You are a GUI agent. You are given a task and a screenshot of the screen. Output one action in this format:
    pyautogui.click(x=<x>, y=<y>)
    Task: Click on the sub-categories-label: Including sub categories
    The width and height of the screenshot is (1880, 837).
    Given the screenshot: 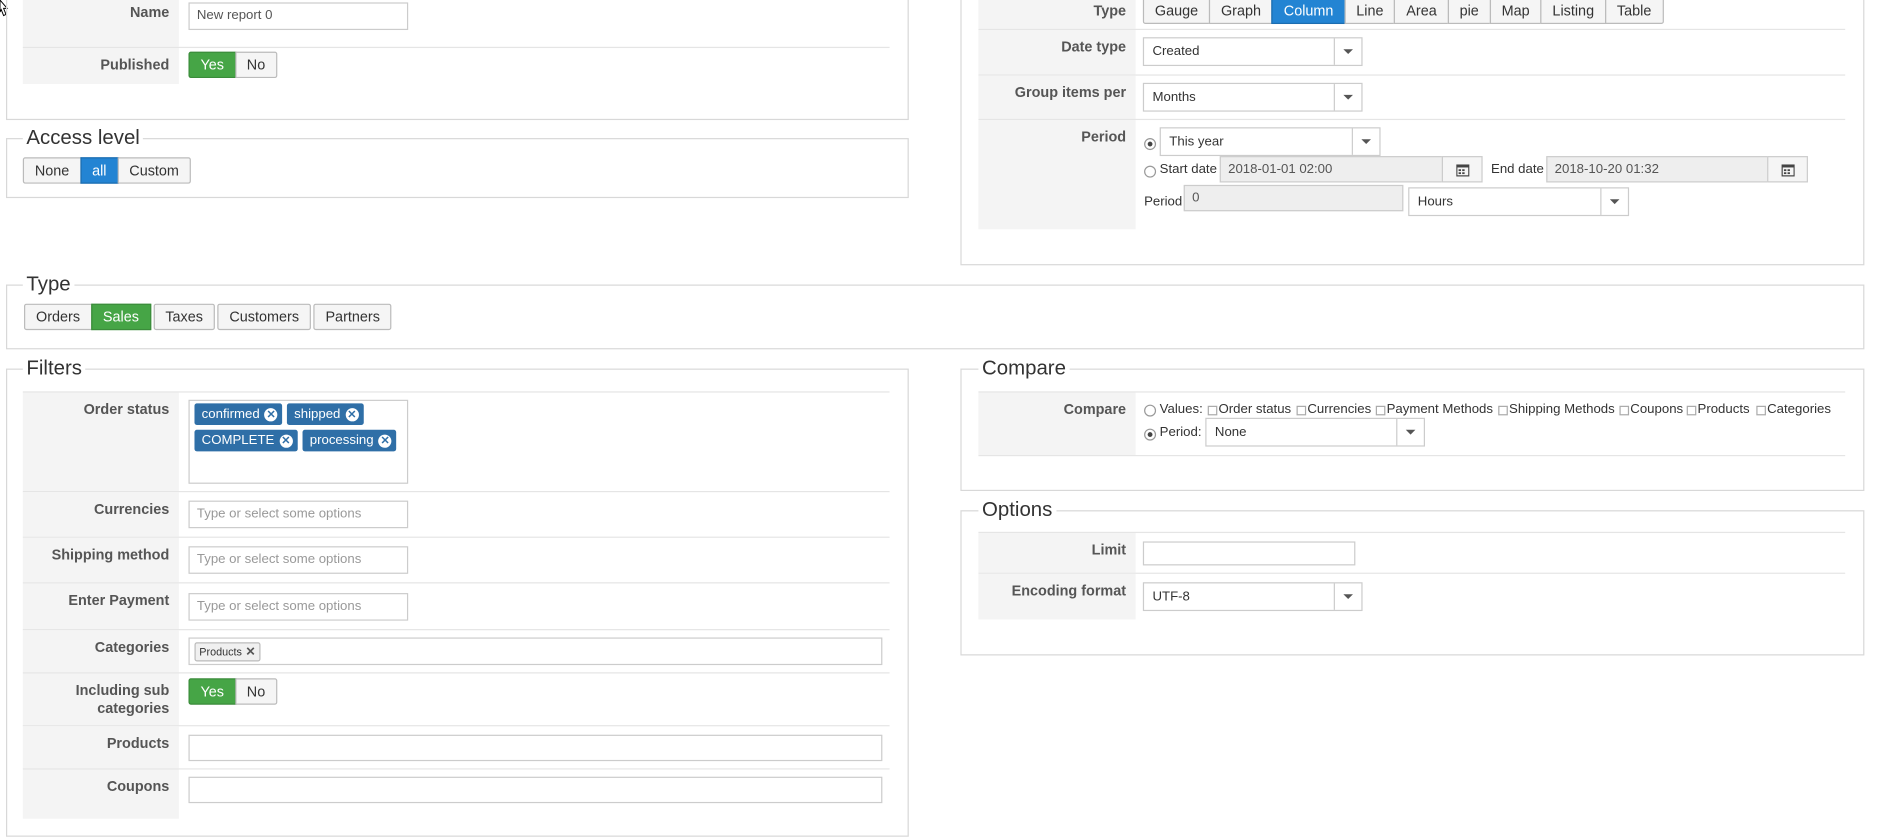 What is the action you would take?
    pyautogui.click(x=100, y=699)
    